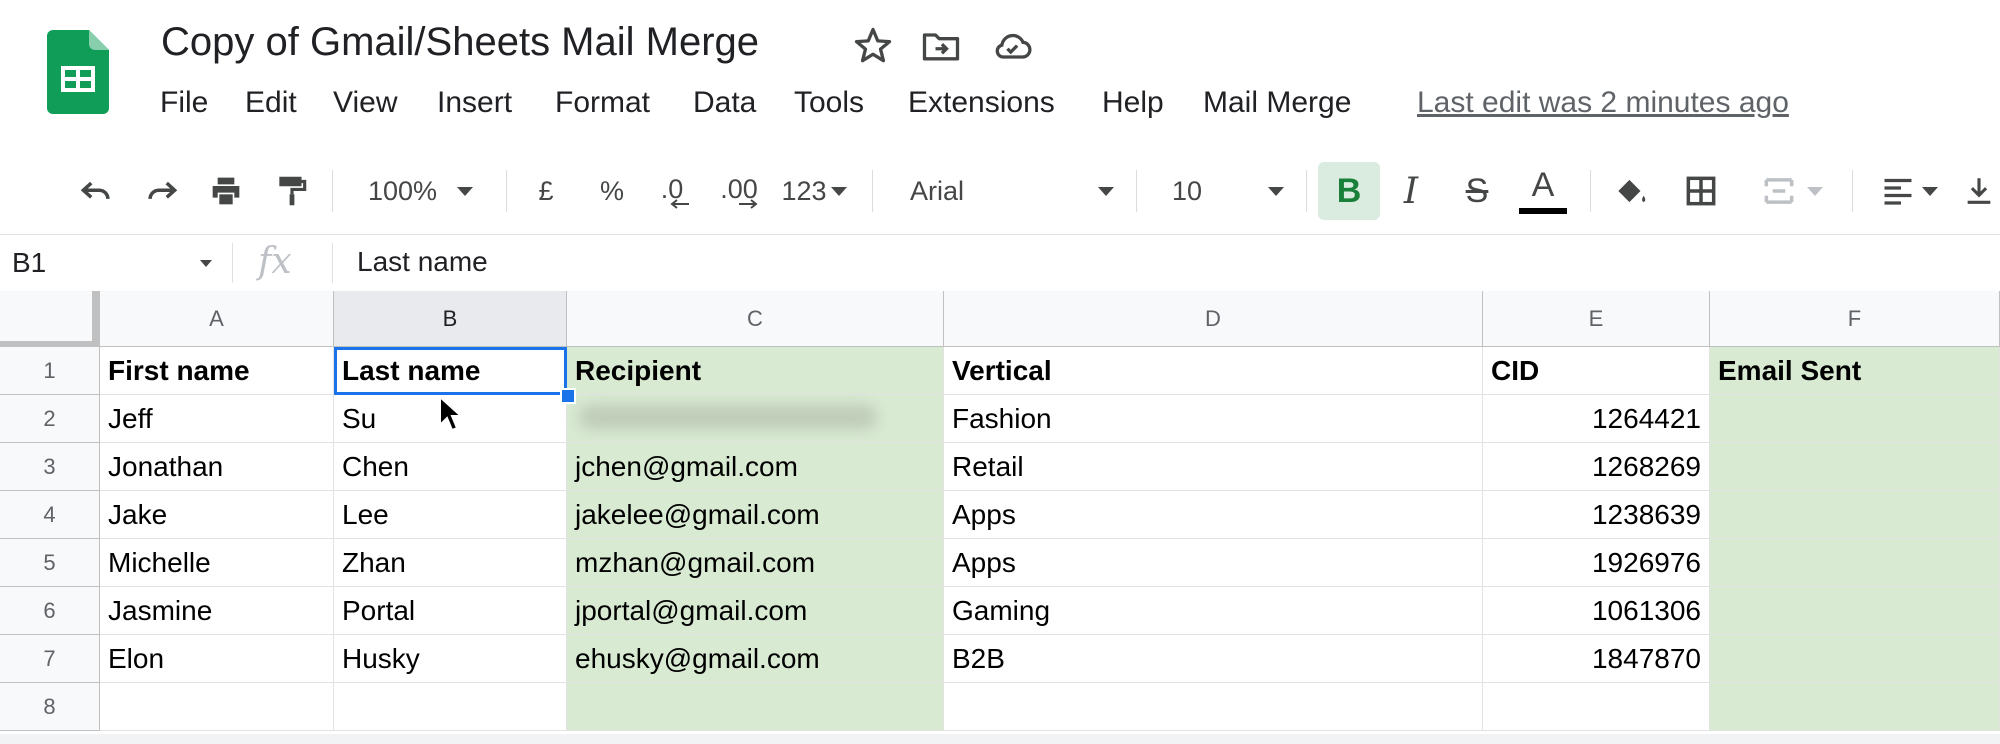 This screenshot has height=744, width=2000. What do you see at coordinates (1213, 659) in the screenshot?
I see `cell-d7: B2B` at bounding box center [1213, 659].